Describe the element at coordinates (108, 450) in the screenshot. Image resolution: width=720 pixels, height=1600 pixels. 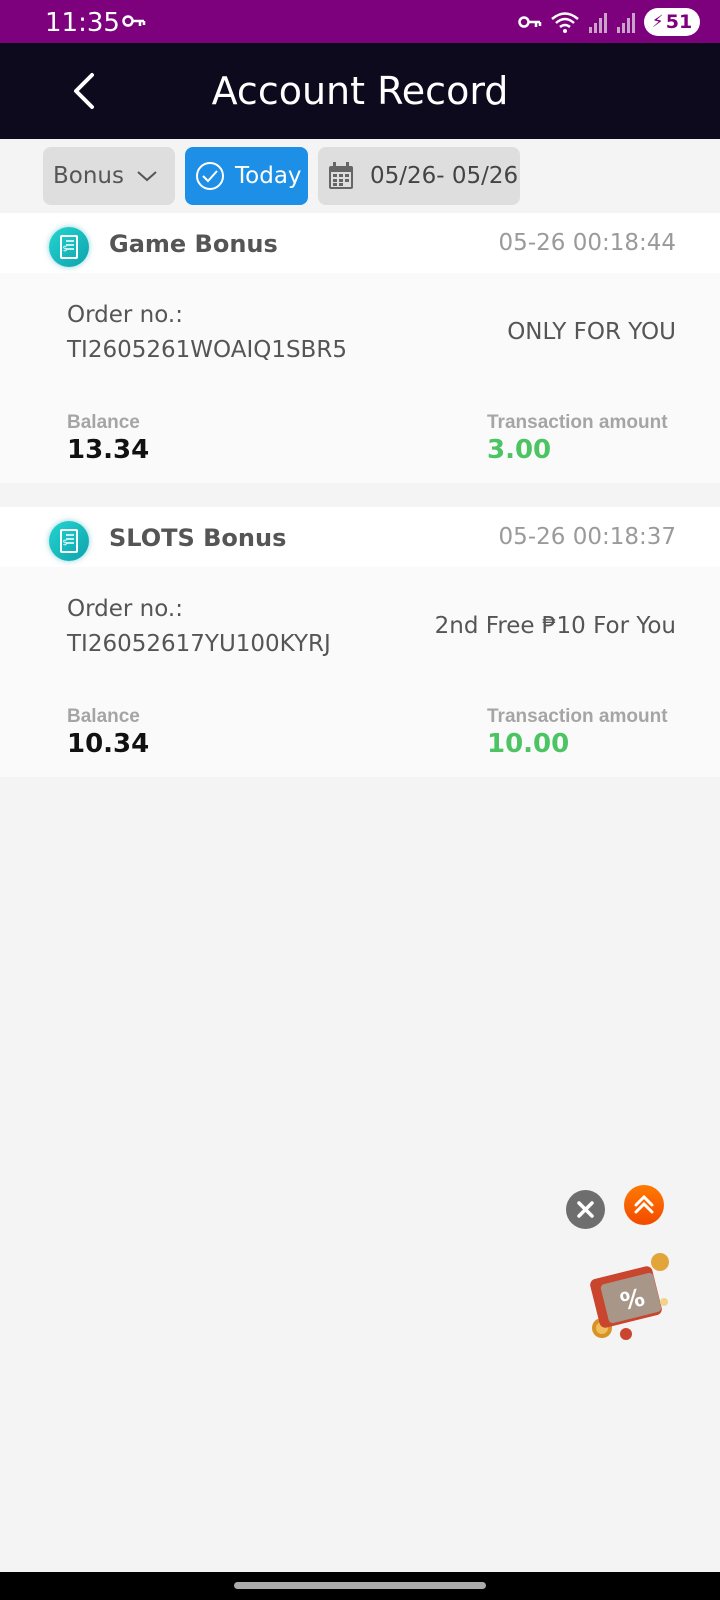
I see `balance-value: 13.34` at that location.